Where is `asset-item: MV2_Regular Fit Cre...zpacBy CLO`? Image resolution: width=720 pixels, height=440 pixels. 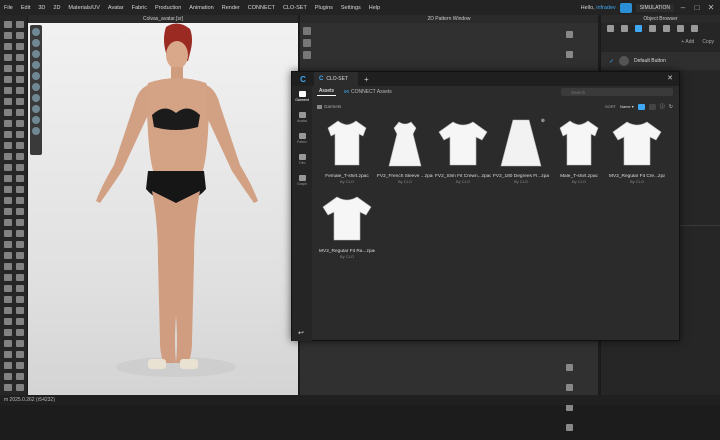 asset-item: MV2_Regular Fit Cre...zpacBy CLO is located at coordinates (637, 150).